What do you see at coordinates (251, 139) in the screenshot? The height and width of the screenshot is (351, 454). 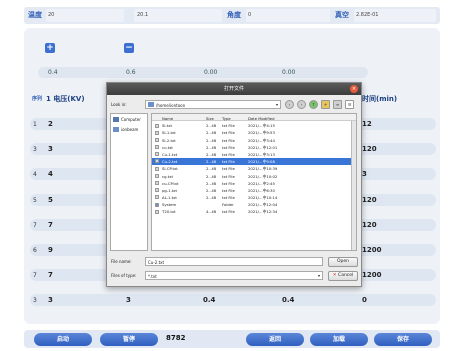 I see `file-row: SI-2.txt 2...tB txt File 2021/...中3:44` at bounding box center [251, 139].